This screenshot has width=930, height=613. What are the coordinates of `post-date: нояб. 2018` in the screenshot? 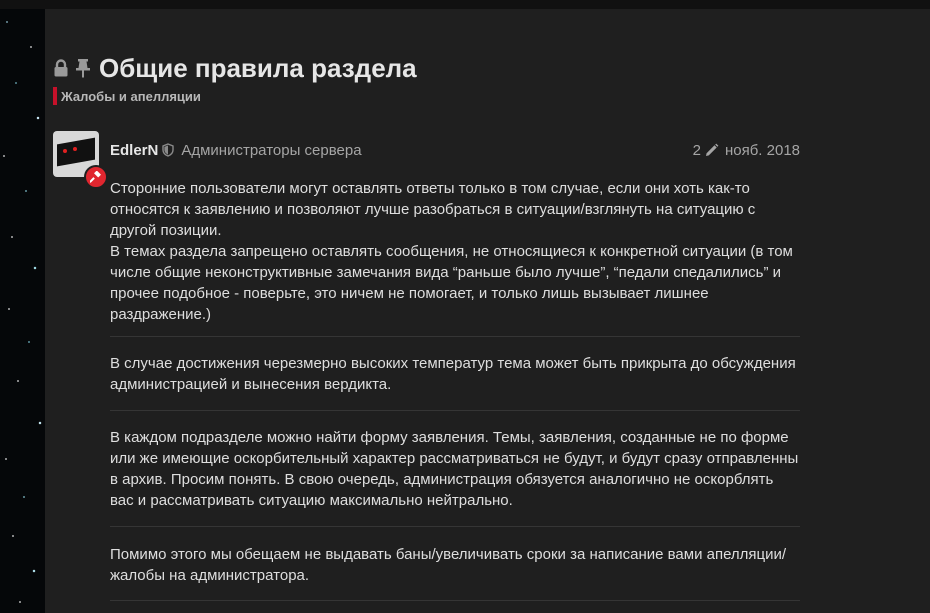 It's located at (762, 150).